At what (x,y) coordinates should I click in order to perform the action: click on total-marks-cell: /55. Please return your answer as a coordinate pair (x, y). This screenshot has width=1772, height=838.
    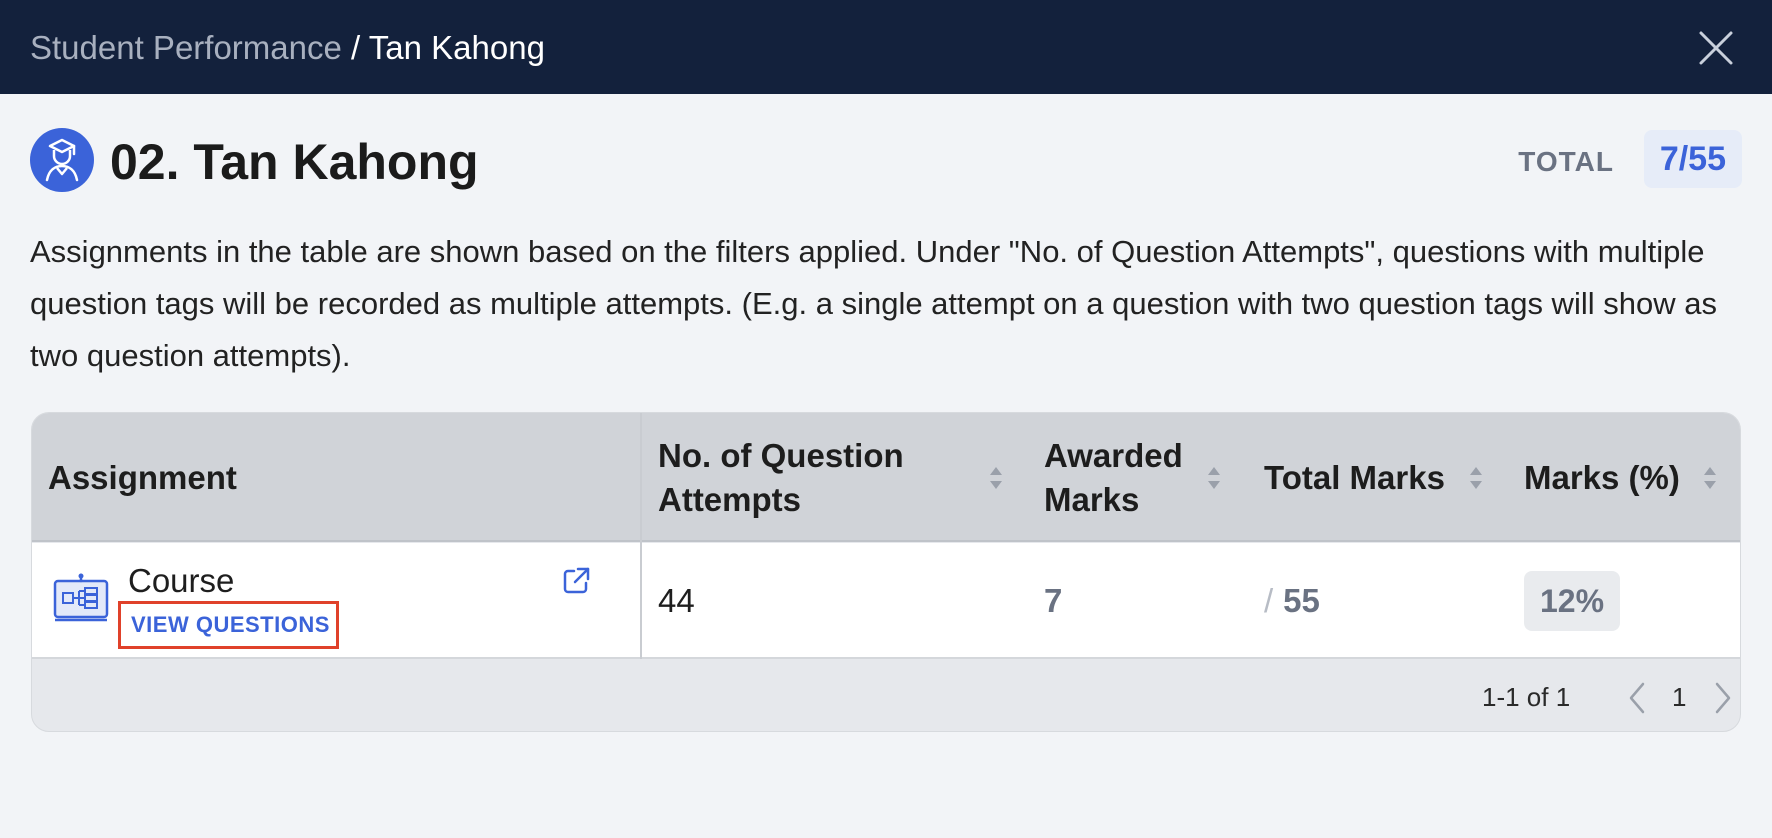
    Looking at the image, I should click on (1292, 601).